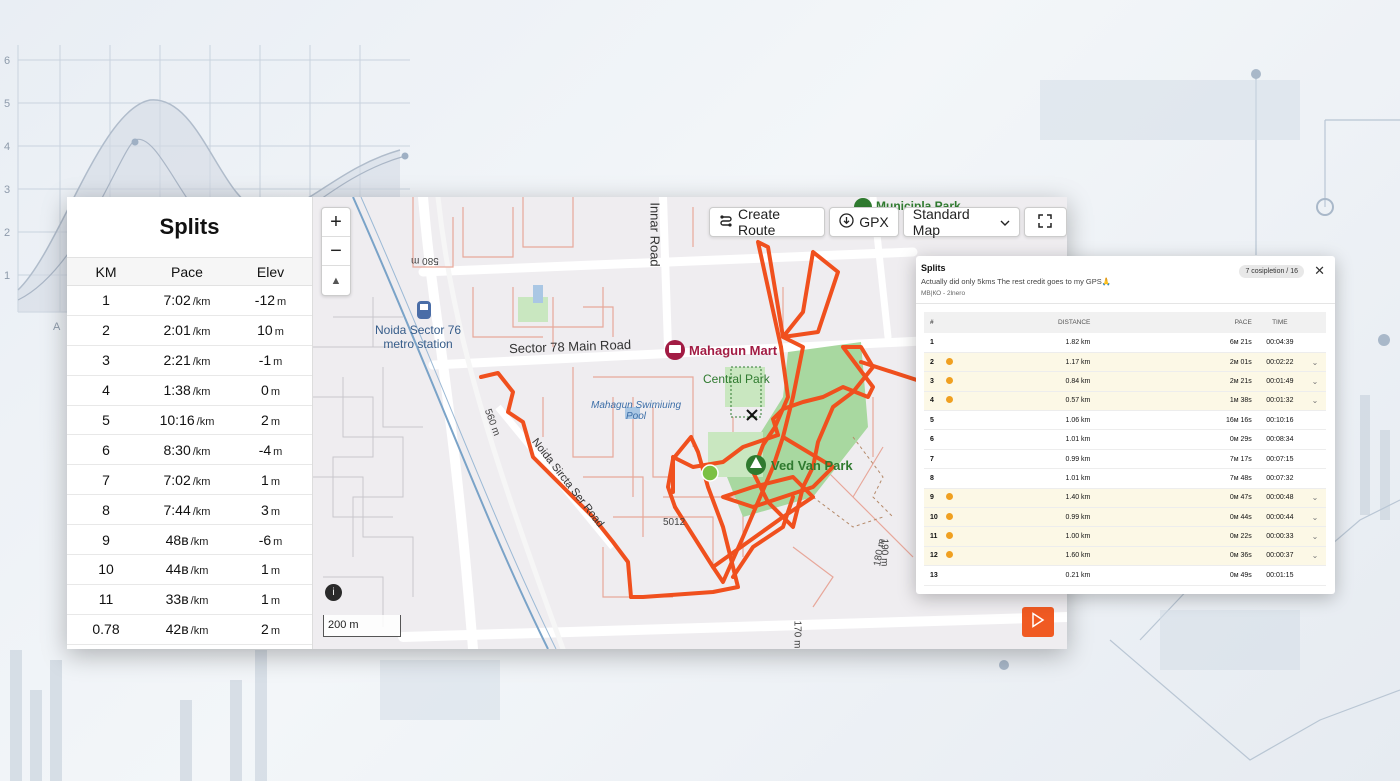 Image resolution: width=1400 pixels, height=781 pixels. What do you see at coordinates (1125, 439) in the screenshot?
I see `table-row: 6 1.01 km 0м 29s 00:08:34` at bounding box center [1125, 439].